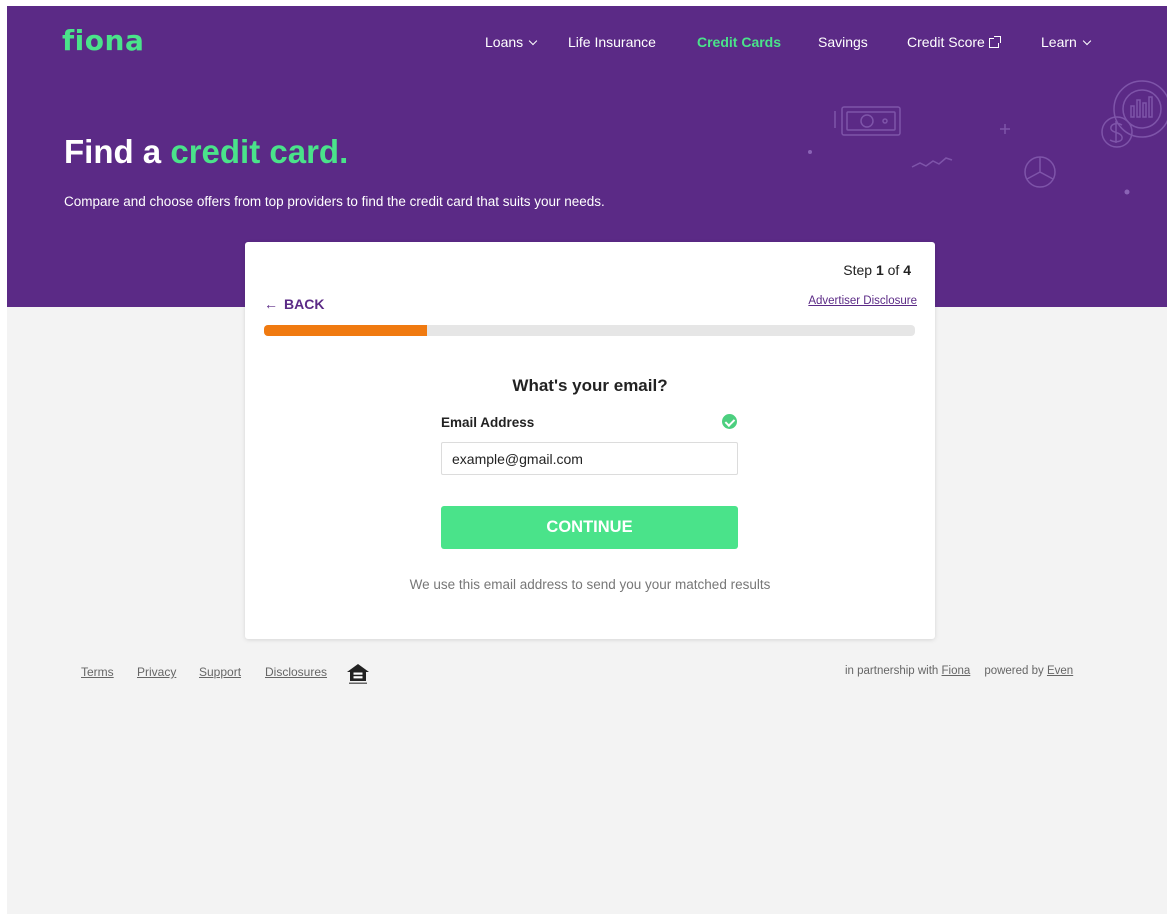 The image size is (1167, 914). What do you see at coordinates (1015, 671) in the screenshot?
I see `powered-by-text: powered by` at bounding box center [1015, 671].